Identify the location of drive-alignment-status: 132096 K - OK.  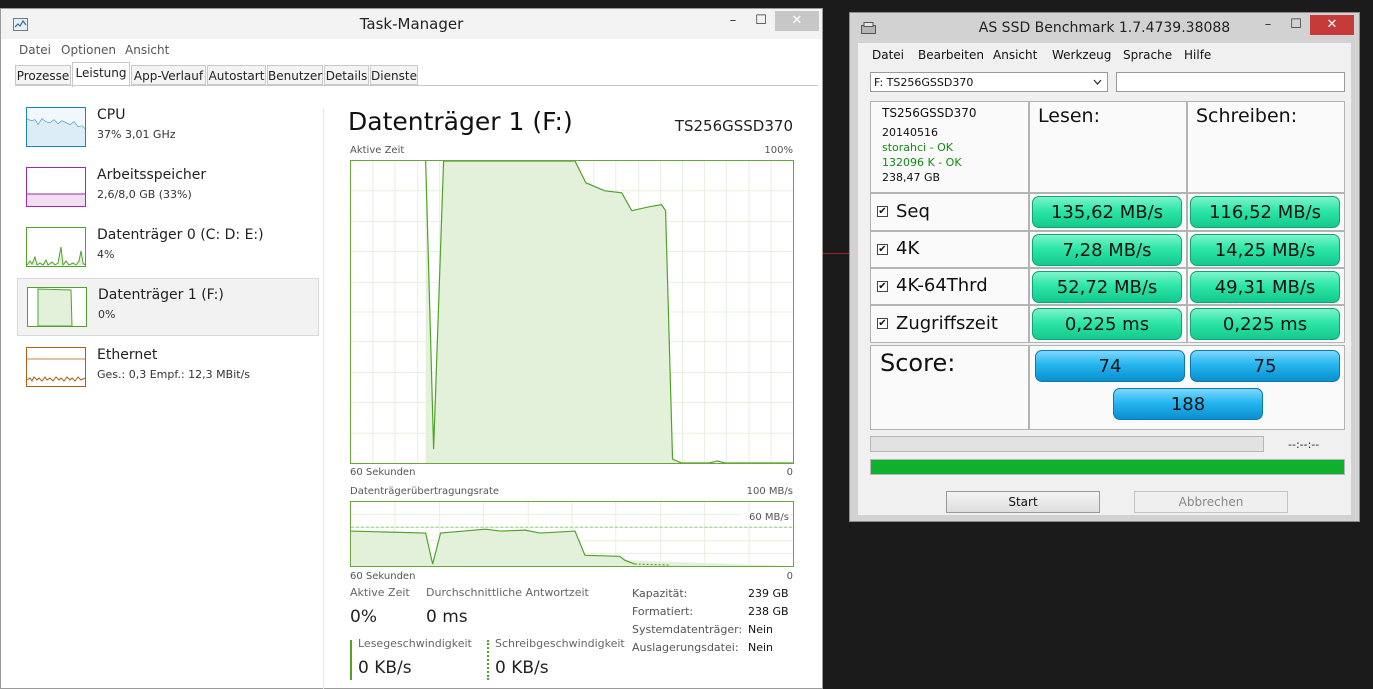
(922, 162).